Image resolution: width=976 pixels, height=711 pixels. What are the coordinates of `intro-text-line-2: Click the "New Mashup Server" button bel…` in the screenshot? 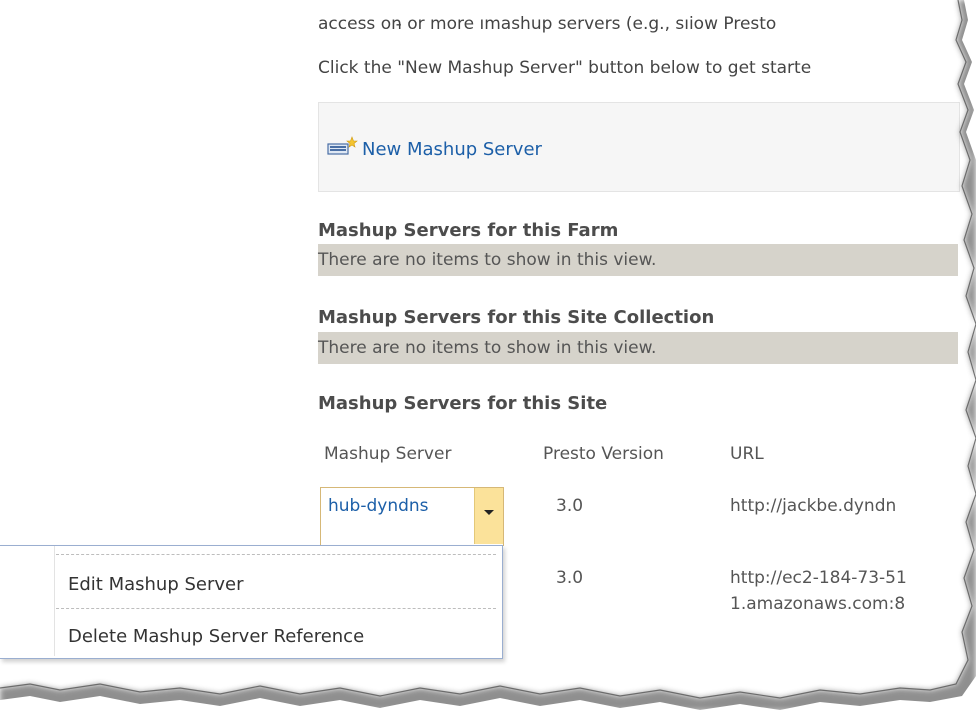 It's located at (565, 68).